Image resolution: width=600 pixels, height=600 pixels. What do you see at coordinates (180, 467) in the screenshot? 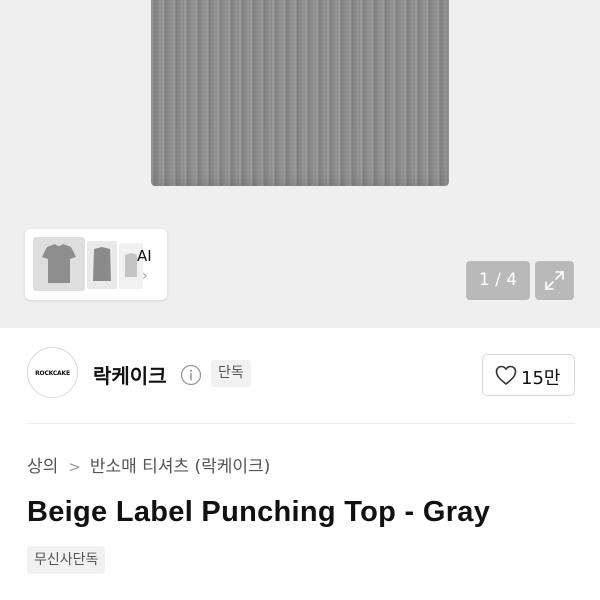
I see `breadcrumb-item-subcategory: 반소매 티셔츠 (락케이크)` at bounding box center [180, 467].